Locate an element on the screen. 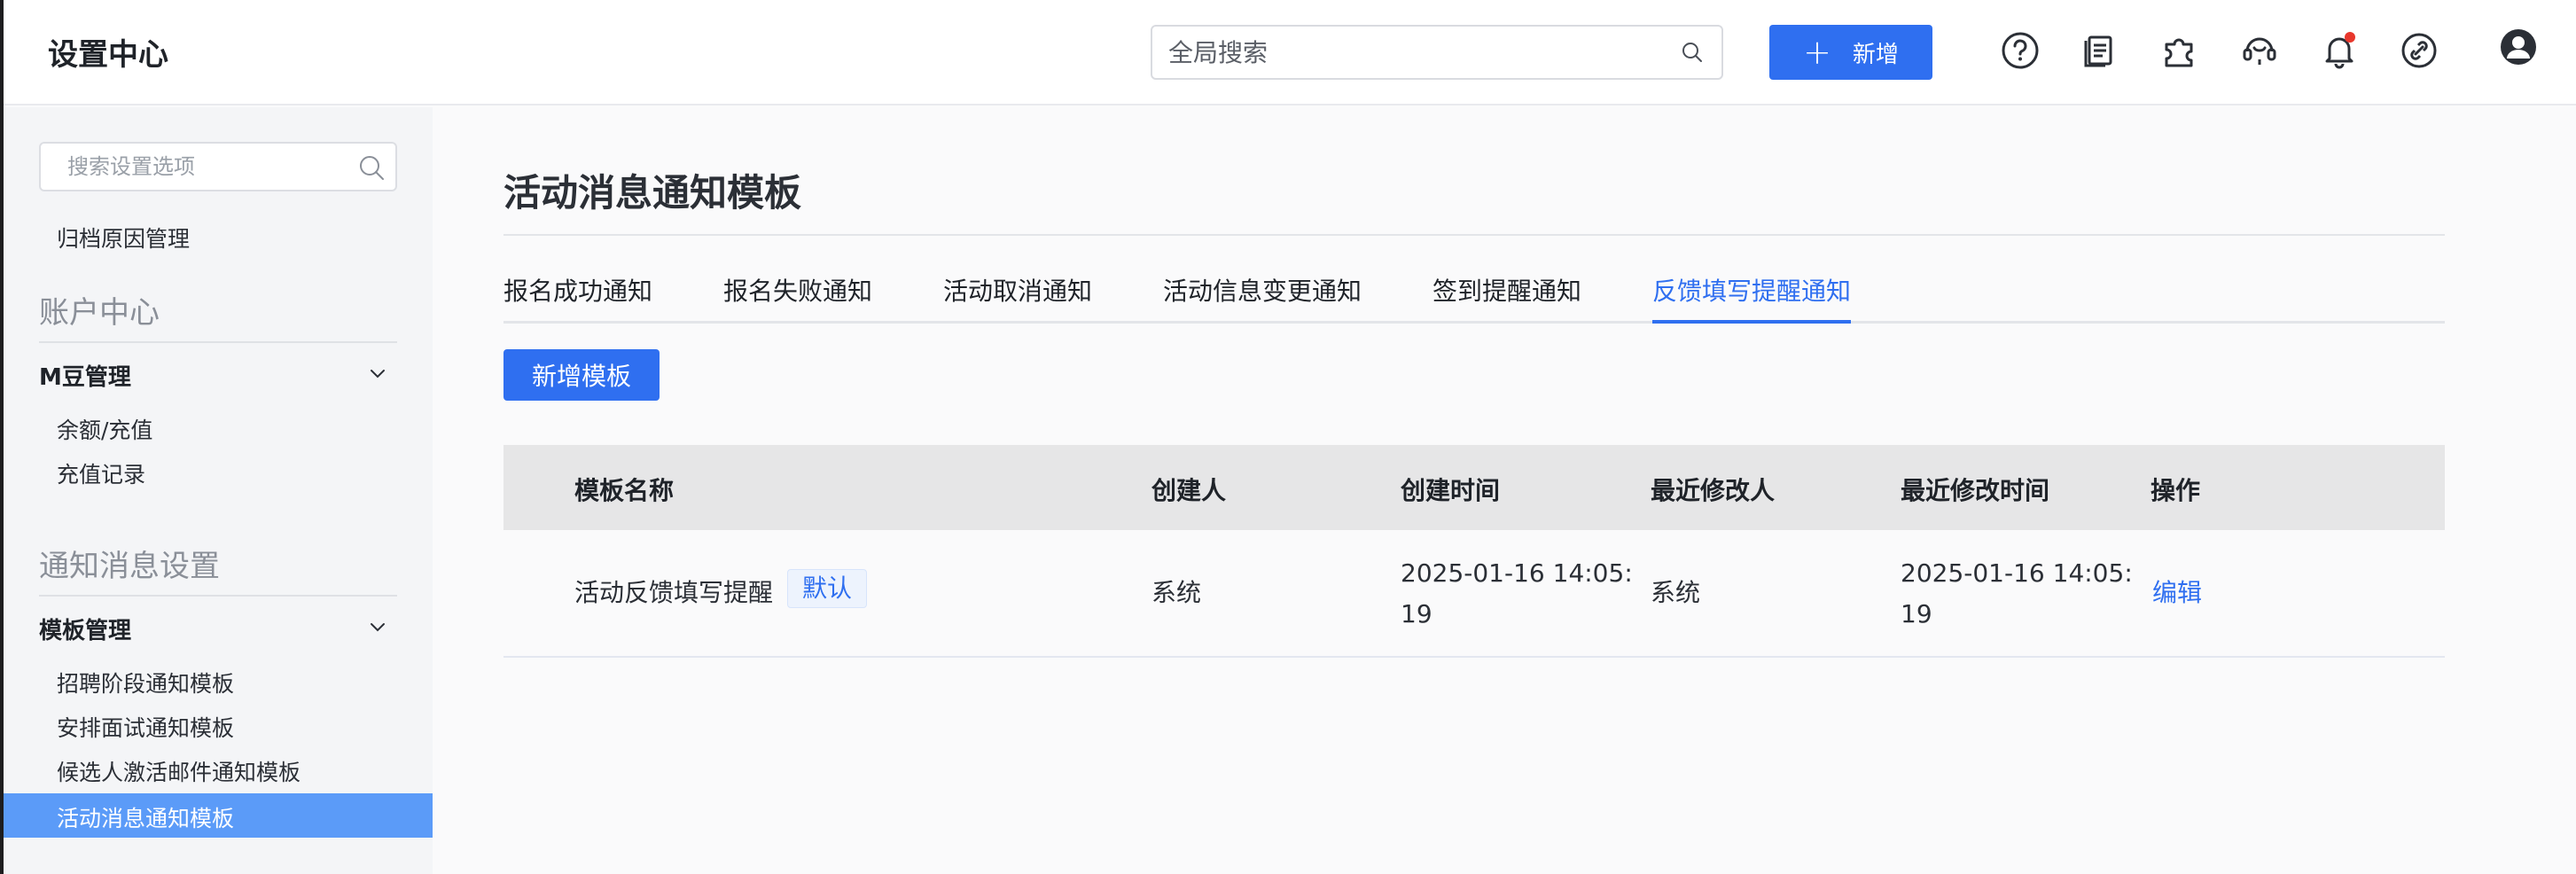  support-agent-icon is located at coordinates (2259, 50).